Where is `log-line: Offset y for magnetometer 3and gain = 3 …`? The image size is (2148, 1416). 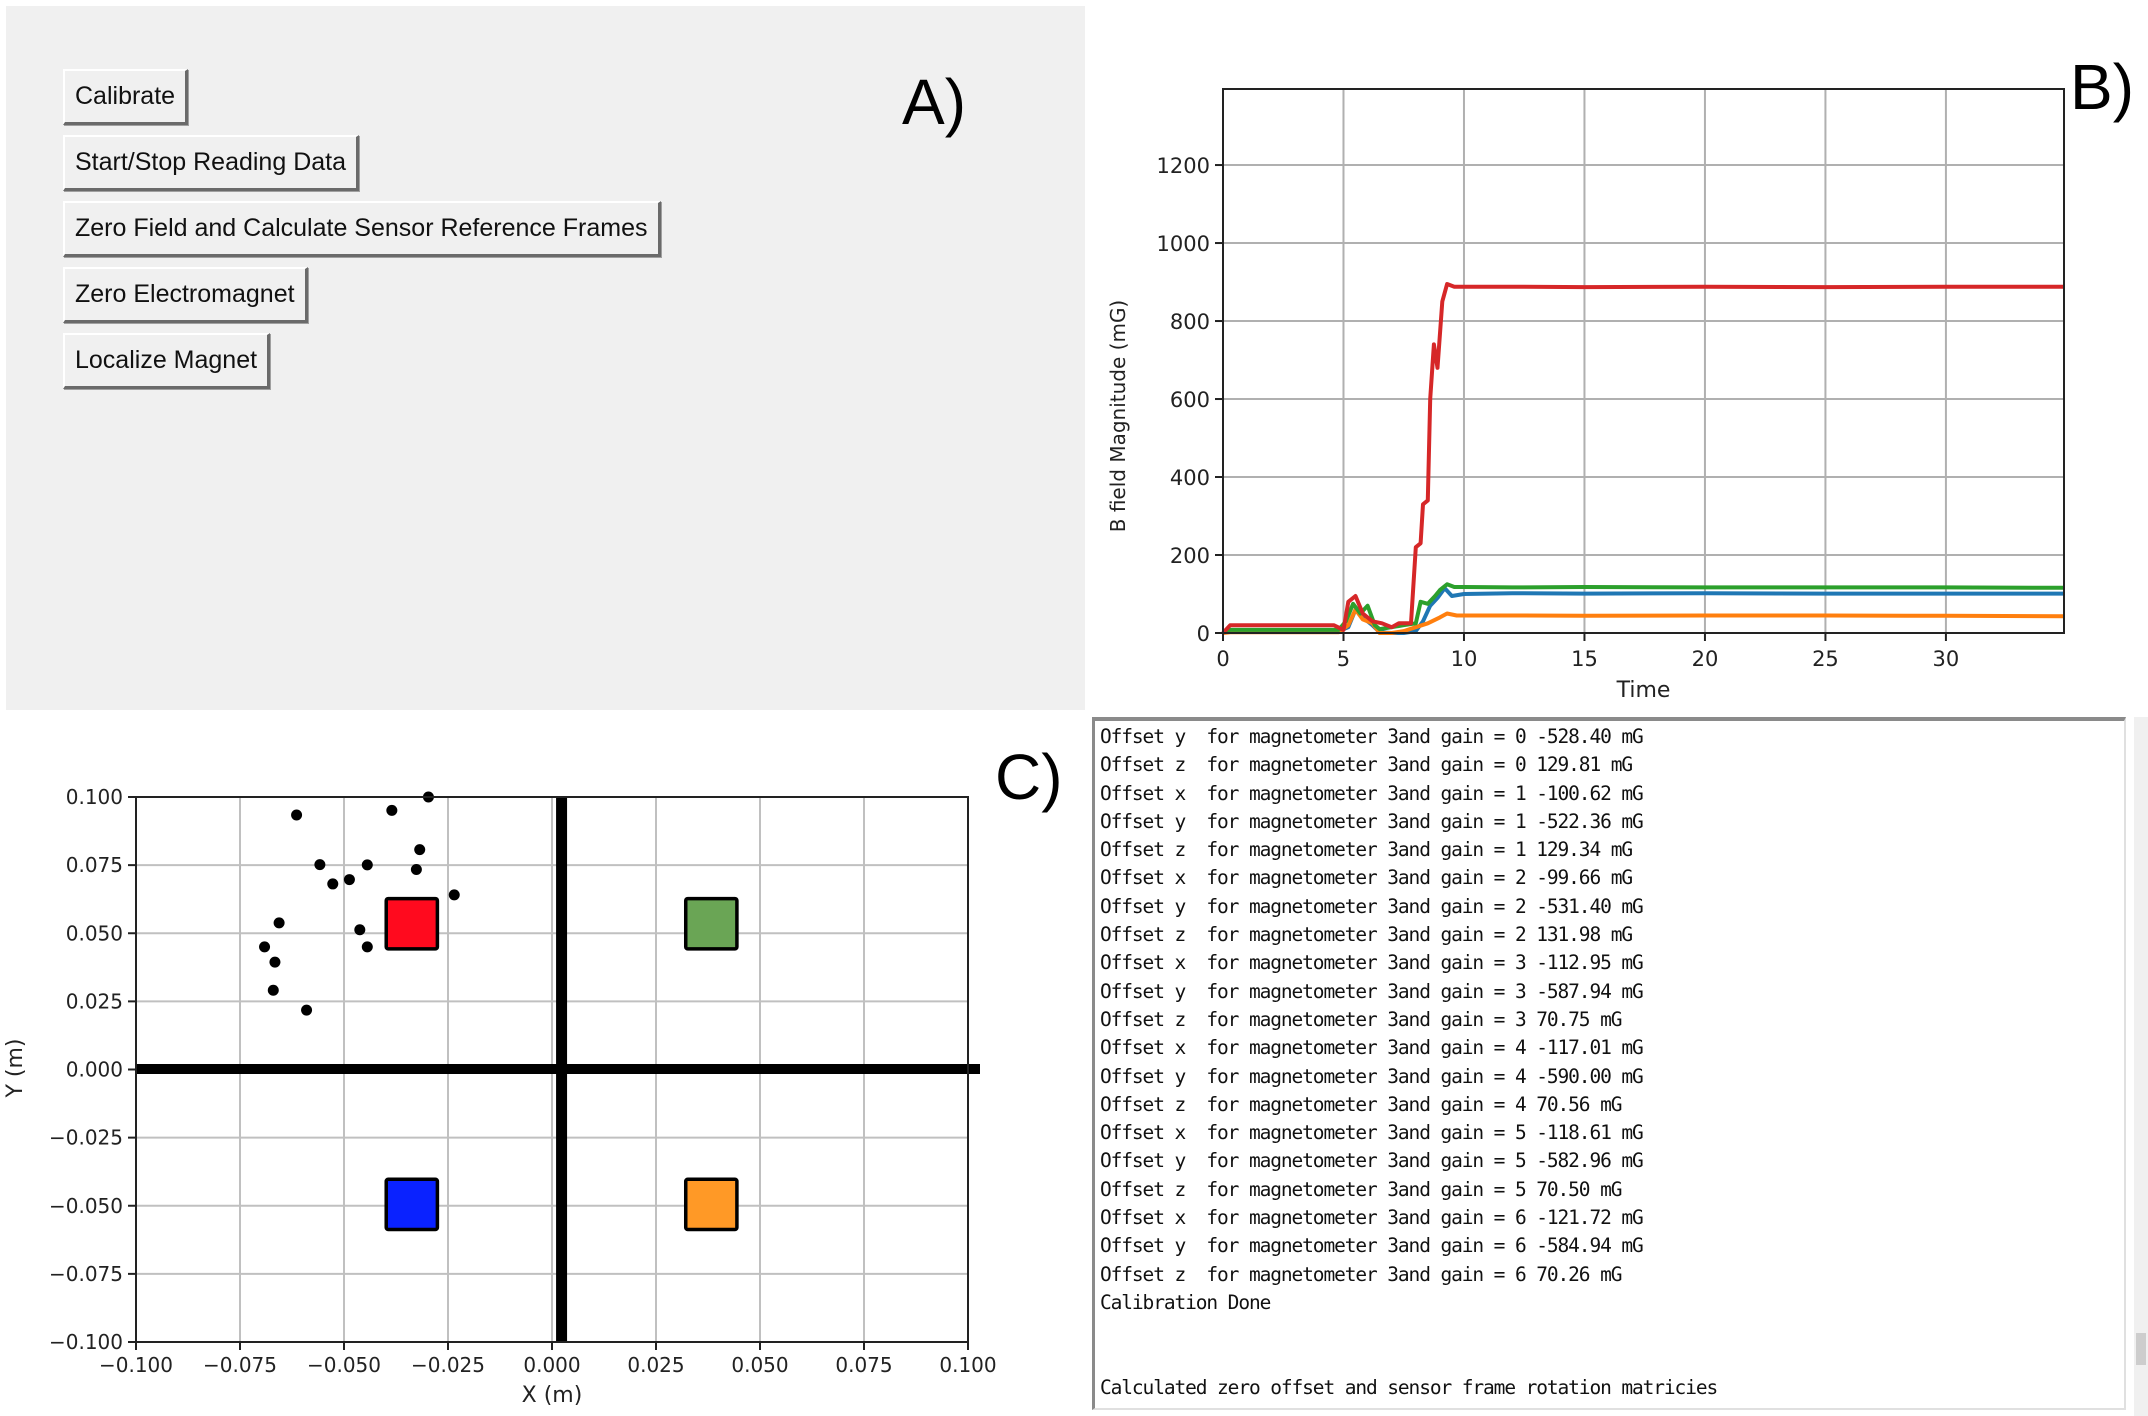
log-line: Offset y for magnetometer 3and gain = 3 … is located at coordinates (1372, 991).